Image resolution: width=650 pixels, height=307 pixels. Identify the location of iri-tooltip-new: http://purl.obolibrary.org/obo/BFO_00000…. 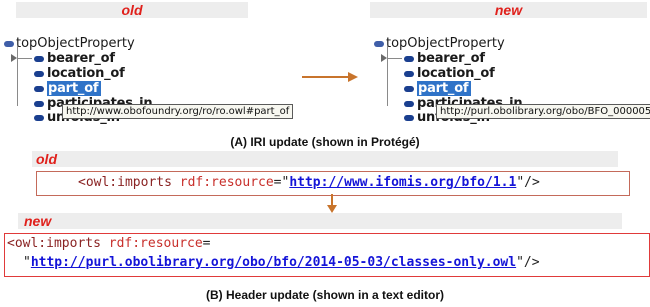
(543, 111).